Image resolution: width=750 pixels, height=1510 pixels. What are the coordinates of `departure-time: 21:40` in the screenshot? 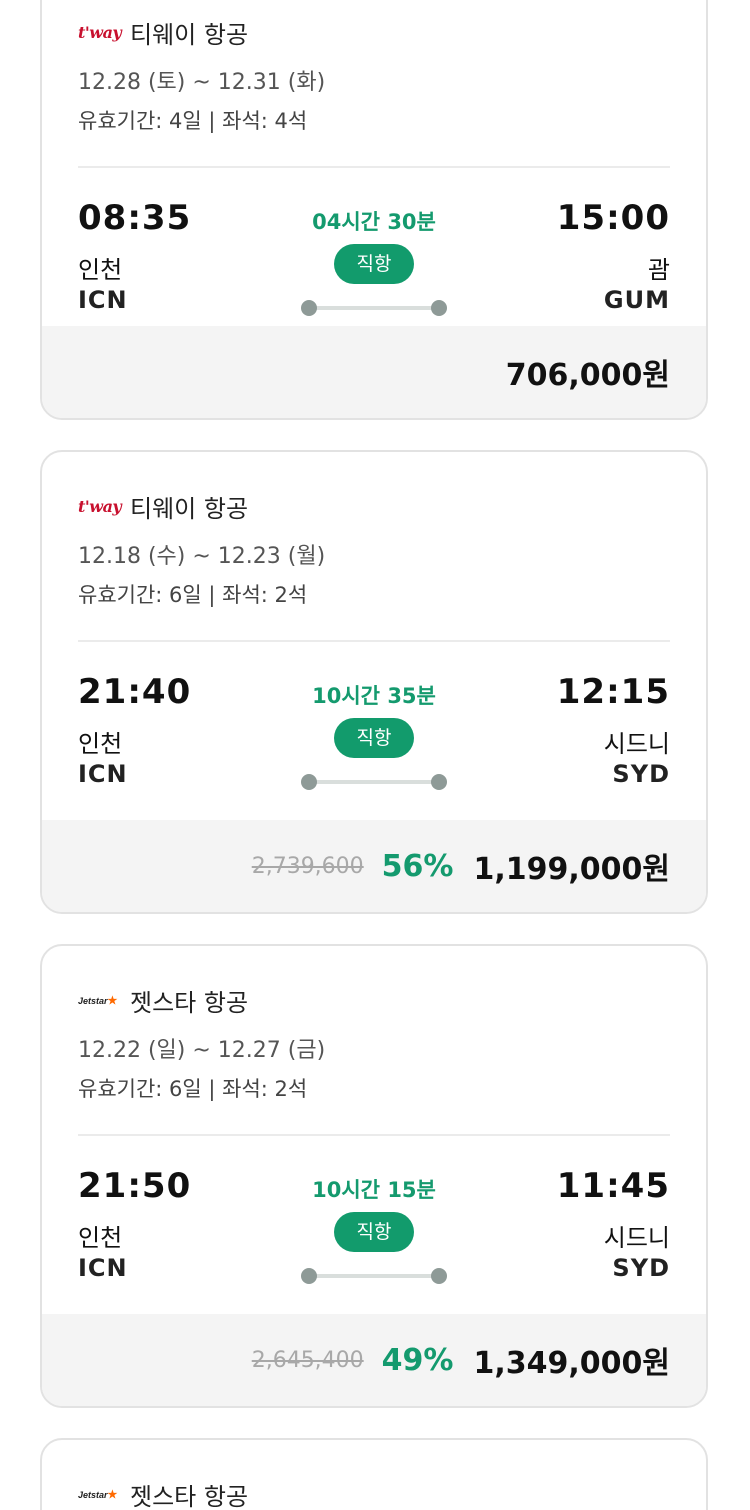 It's located at (135, 692).